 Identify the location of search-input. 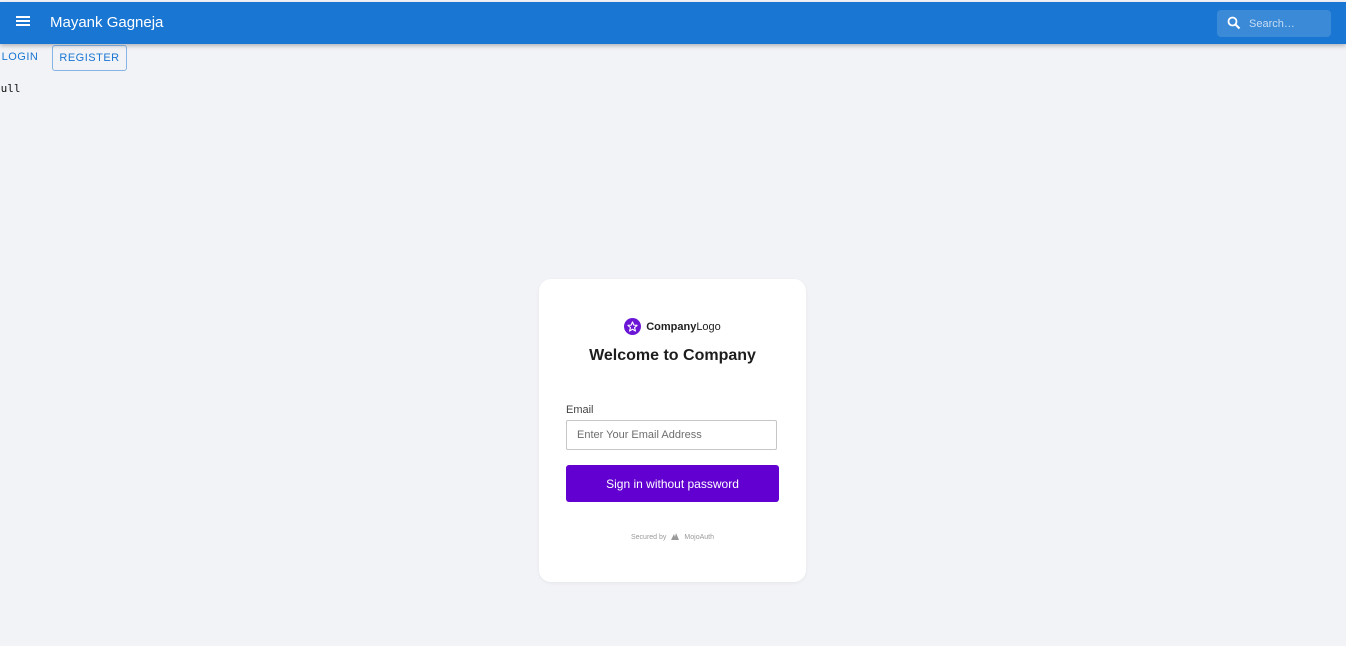
(1288, 23).